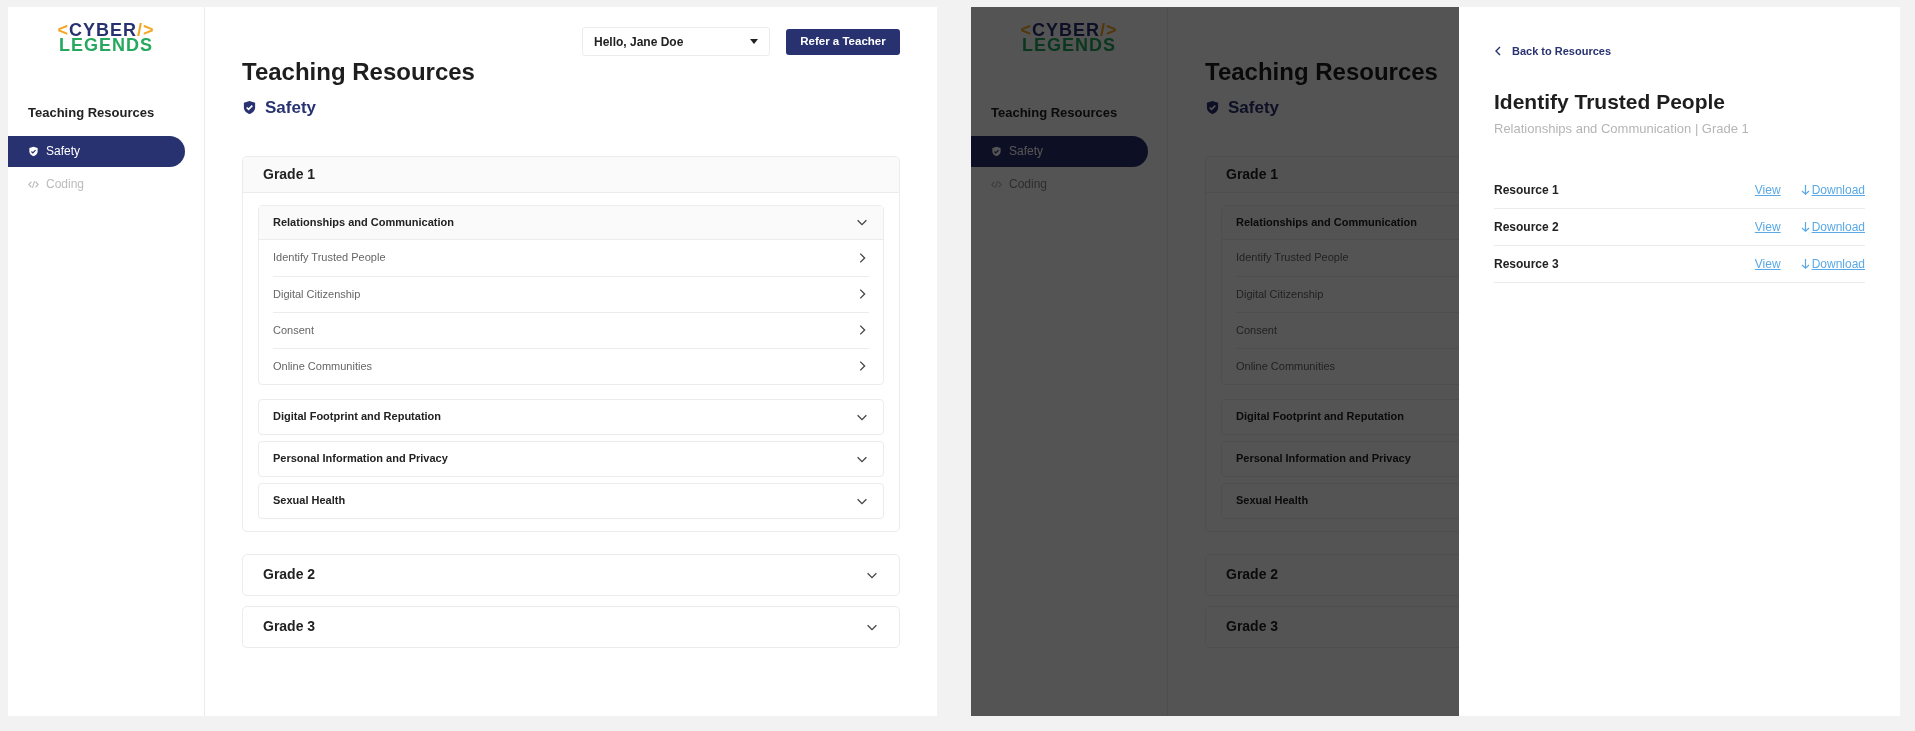  I want to click on lesson-item: Identify Trusted People, so click(571, 257).